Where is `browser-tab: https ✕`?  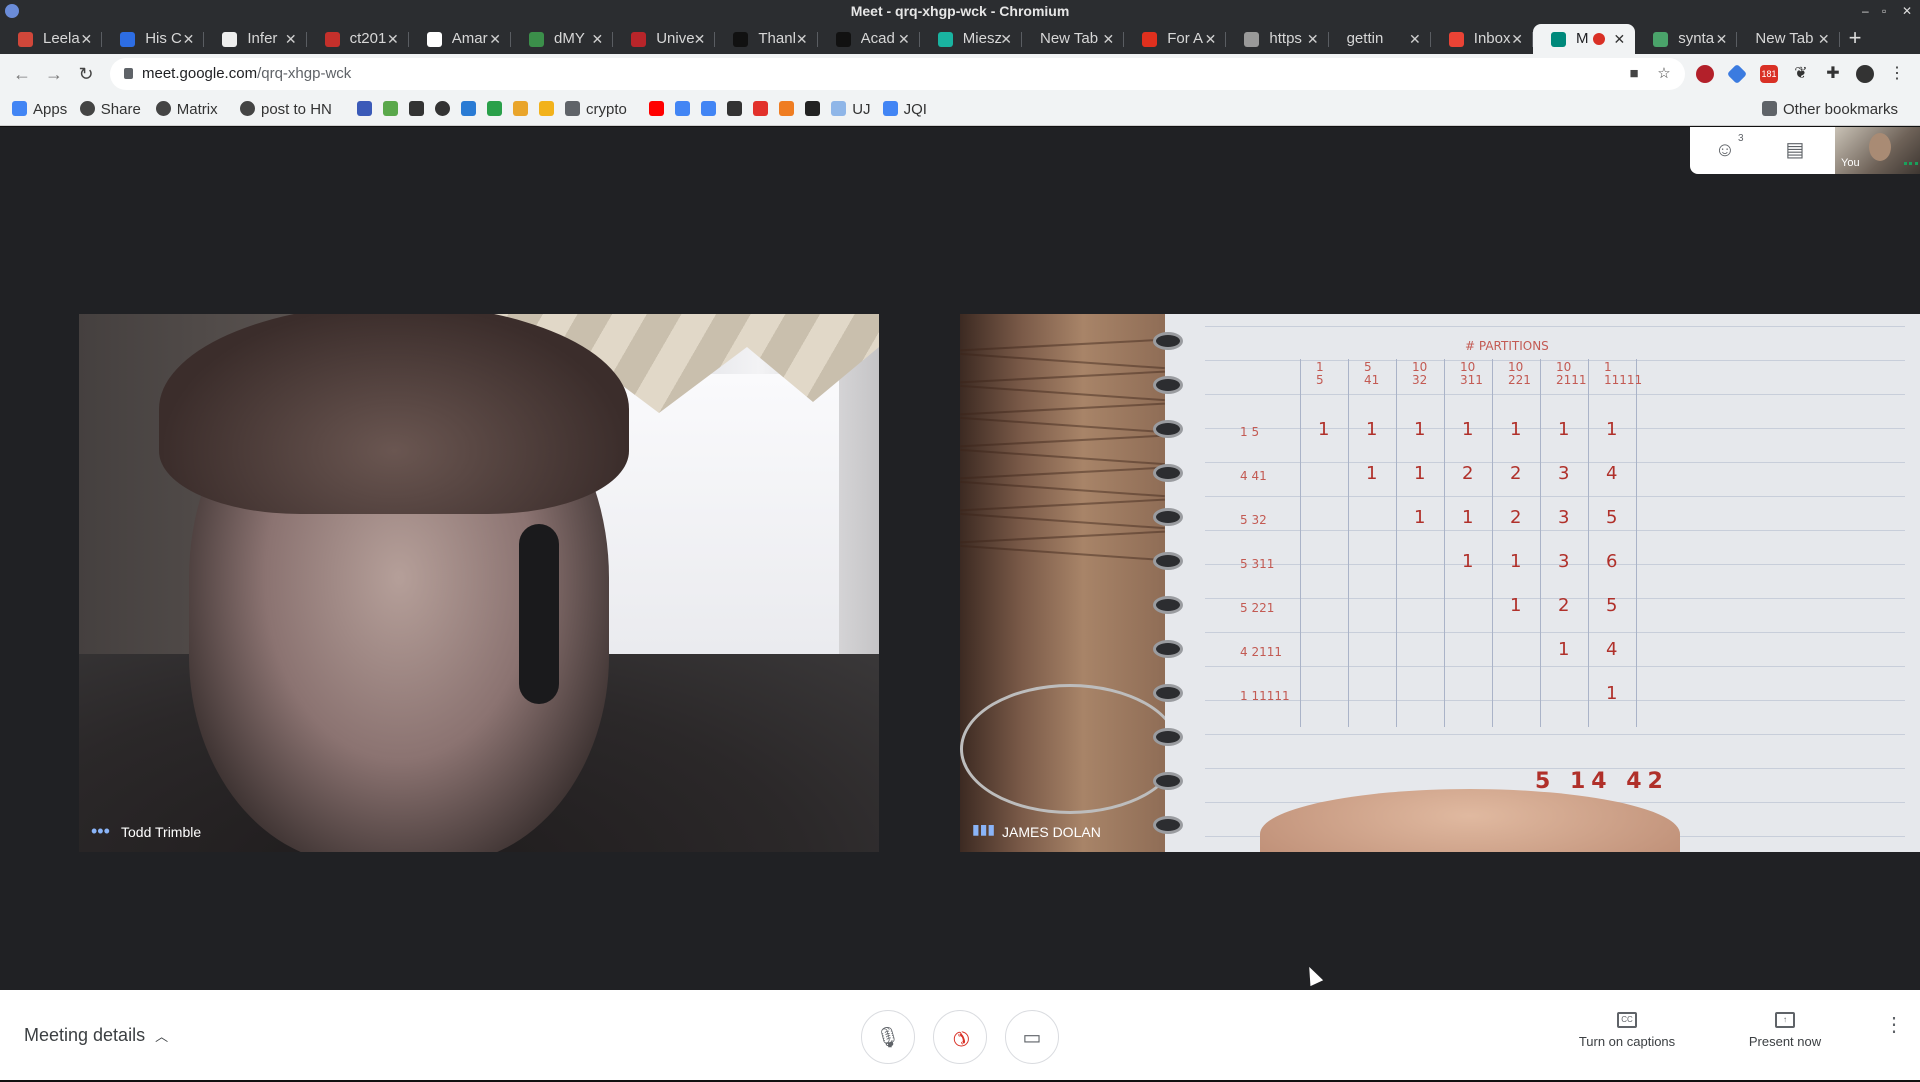
browser-tab: https ✕ is located at coordinates (1277, 39).